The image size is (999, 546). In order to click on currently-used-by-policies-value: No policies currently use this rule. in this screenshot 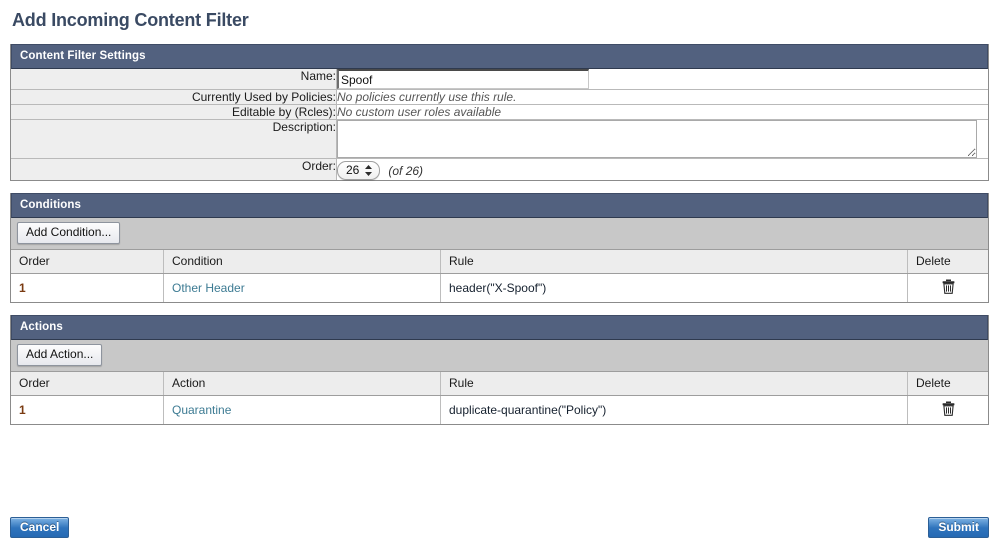, I will do `click(427, 97)`.